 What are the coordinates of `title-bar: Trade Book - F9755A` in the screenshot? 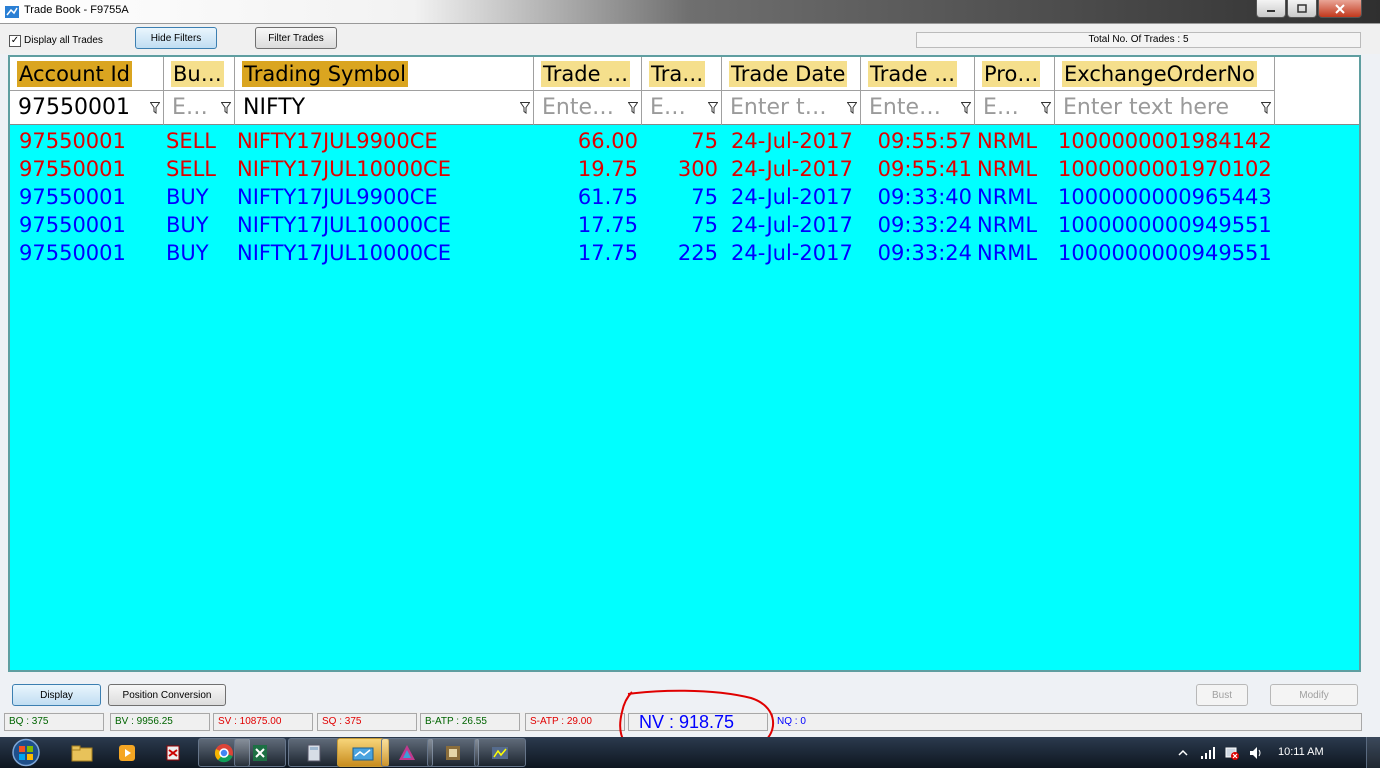 It's located at (690, 12).